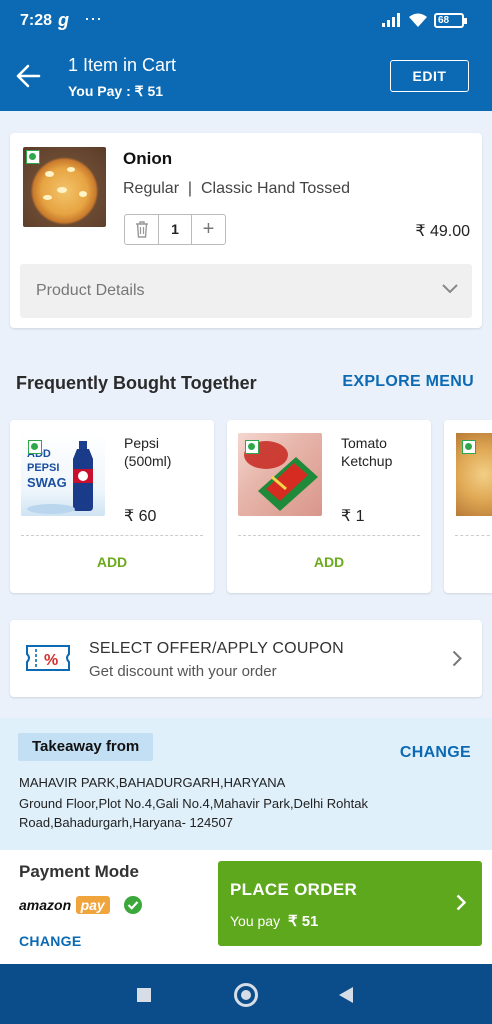 Image resolution: width=492 pixels, height=1024 pixels. What do you see at coordinates (152, 782) in the screenshot?
I see `store-address-title: MAHAVIR PARK,BAHADURGARH,HARYANA` at bounding box center [152, 782].